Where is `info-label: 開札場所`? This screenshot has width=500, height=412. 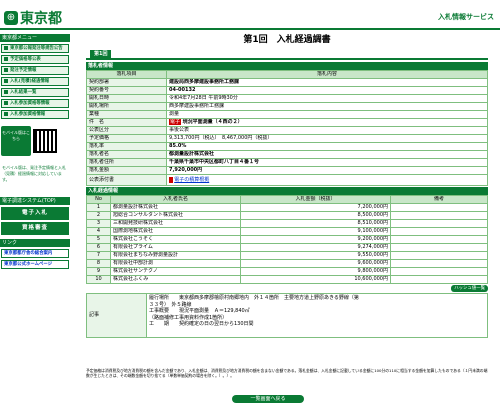 info-label: 開札場所 is located at coordinates (126, 106).